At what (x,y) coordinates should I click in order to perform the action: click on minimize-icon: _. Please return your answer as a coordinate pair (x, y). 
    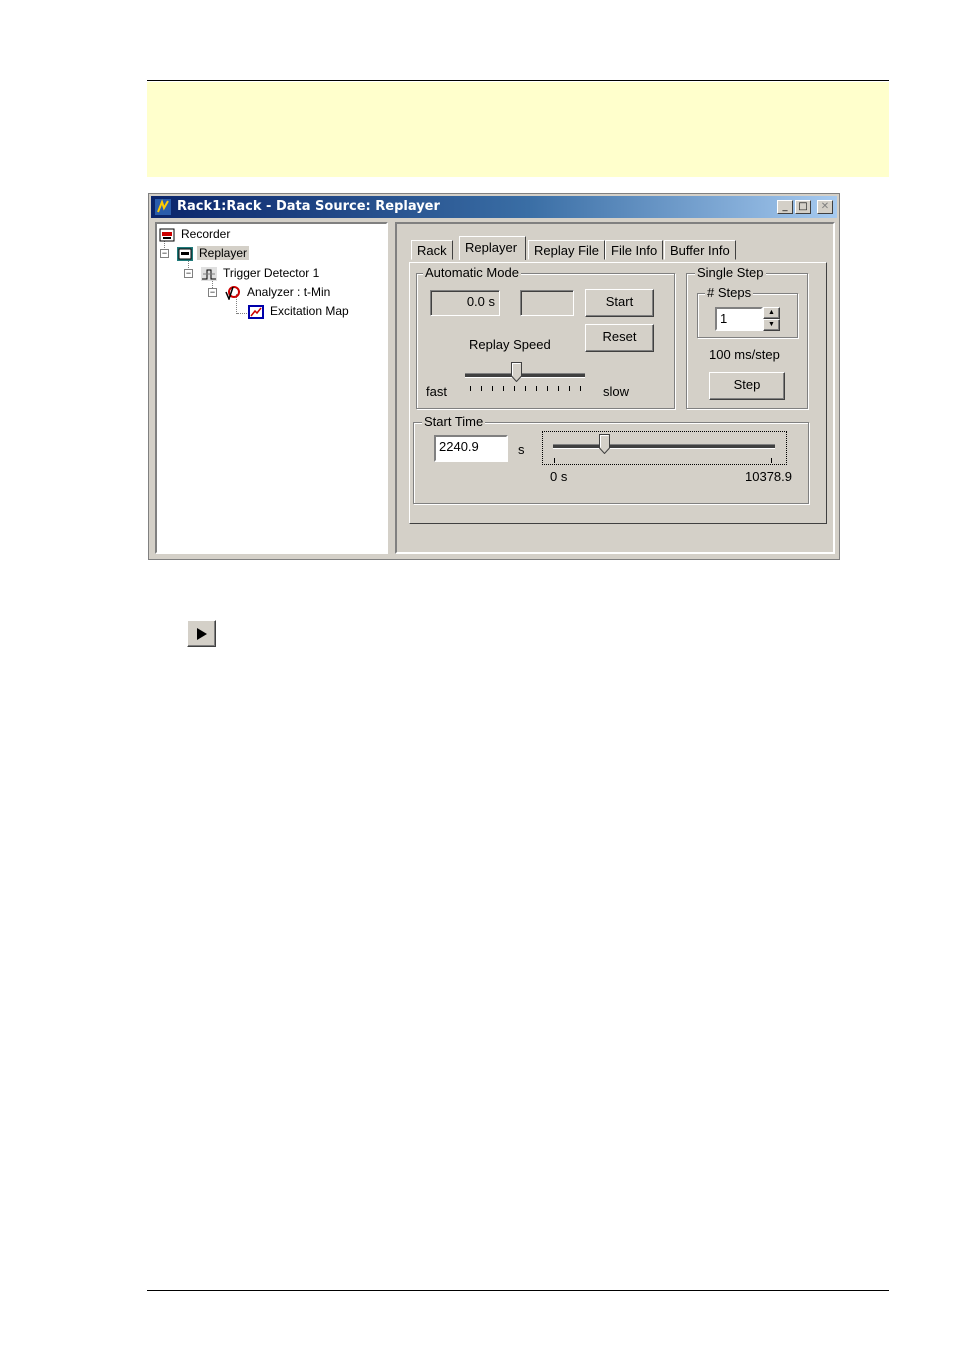
    Looking at the image, I should click on (785, 206).